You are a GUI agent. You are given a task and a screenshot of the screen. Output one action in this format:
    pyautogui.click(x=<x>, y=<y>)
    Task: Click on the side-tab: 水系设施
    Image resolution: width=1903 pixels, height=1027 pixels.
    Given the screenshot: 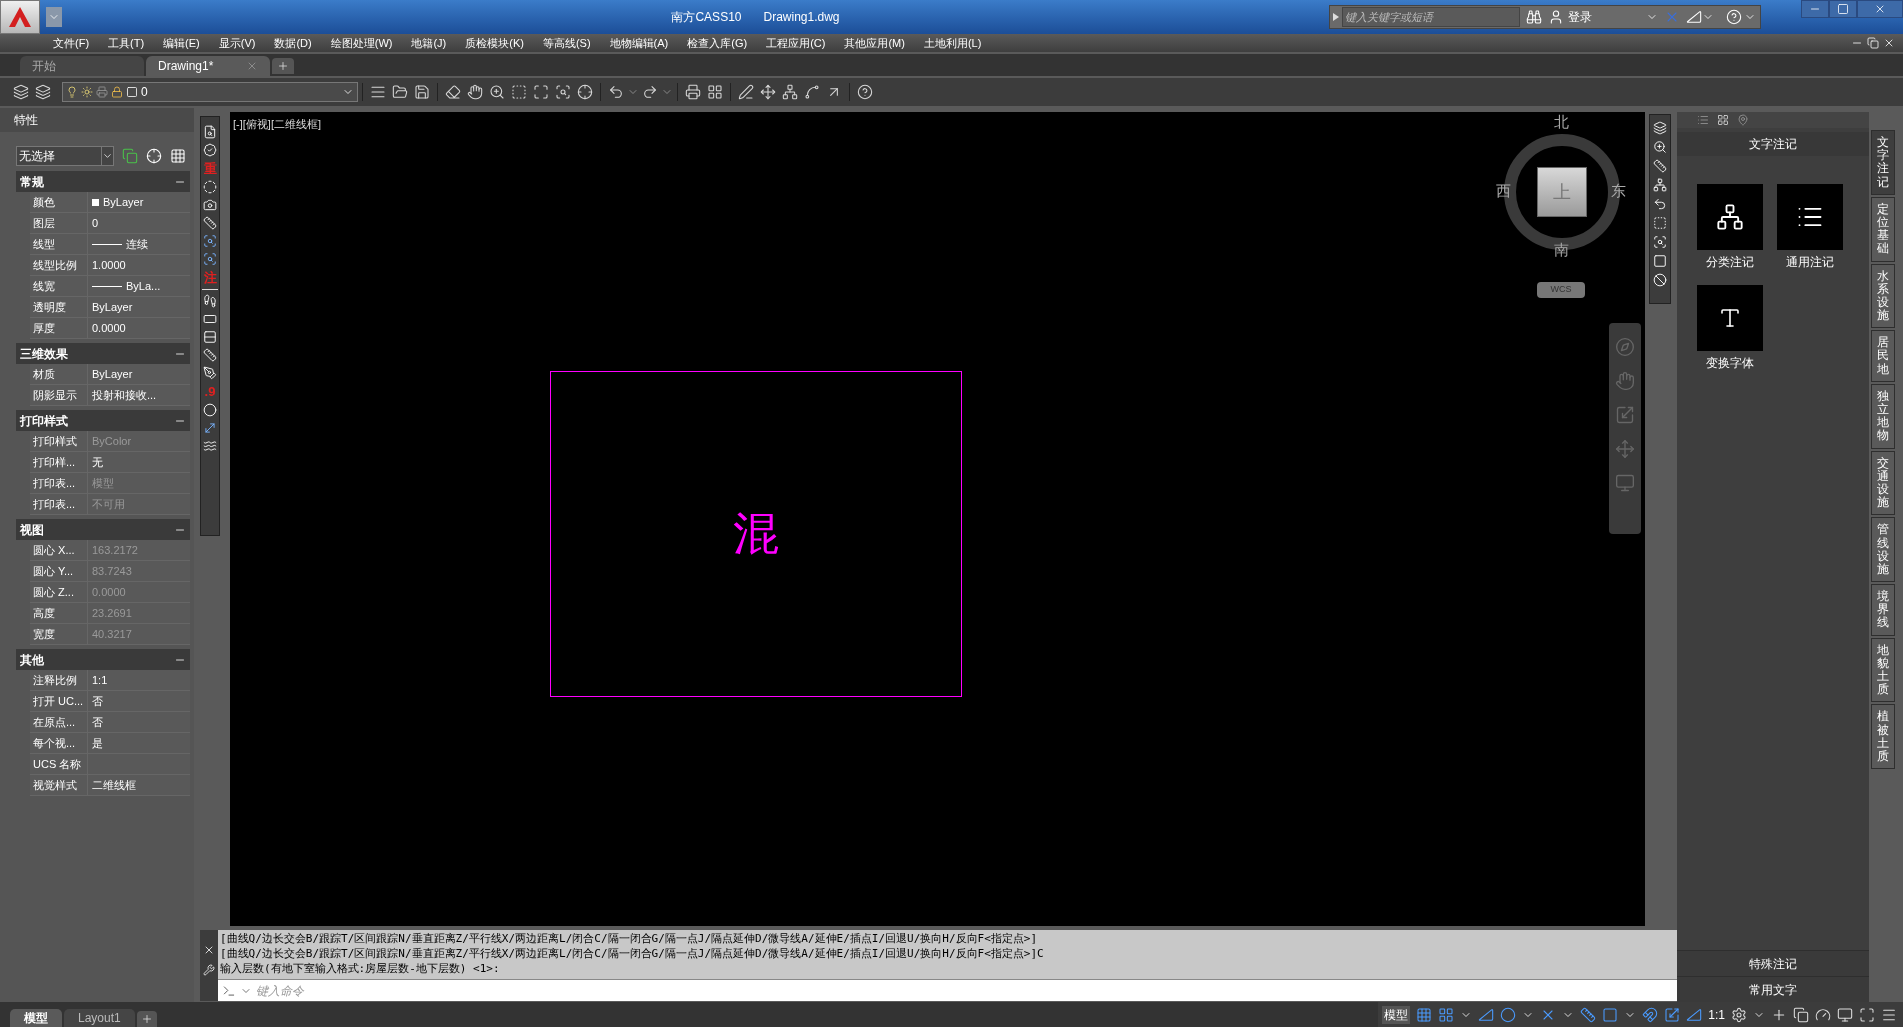 What is the action you would take?
    pyautogui.click(x=1883, y=296)
    